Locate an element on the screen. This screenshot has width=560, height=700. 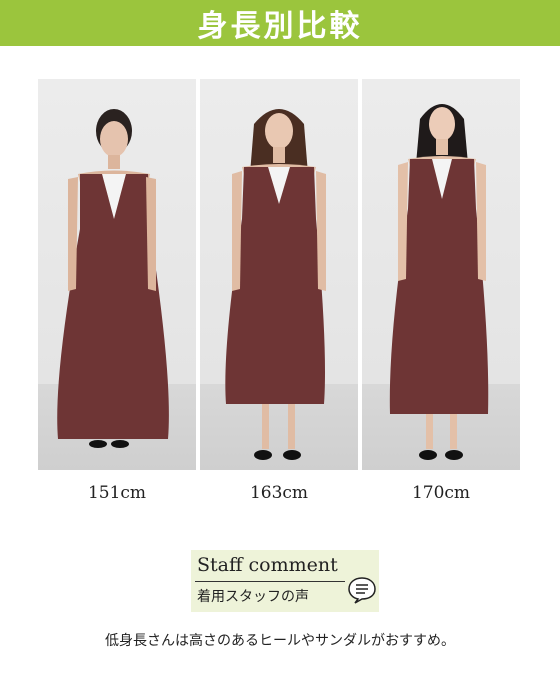
divider is located at coordinates (270, 581).